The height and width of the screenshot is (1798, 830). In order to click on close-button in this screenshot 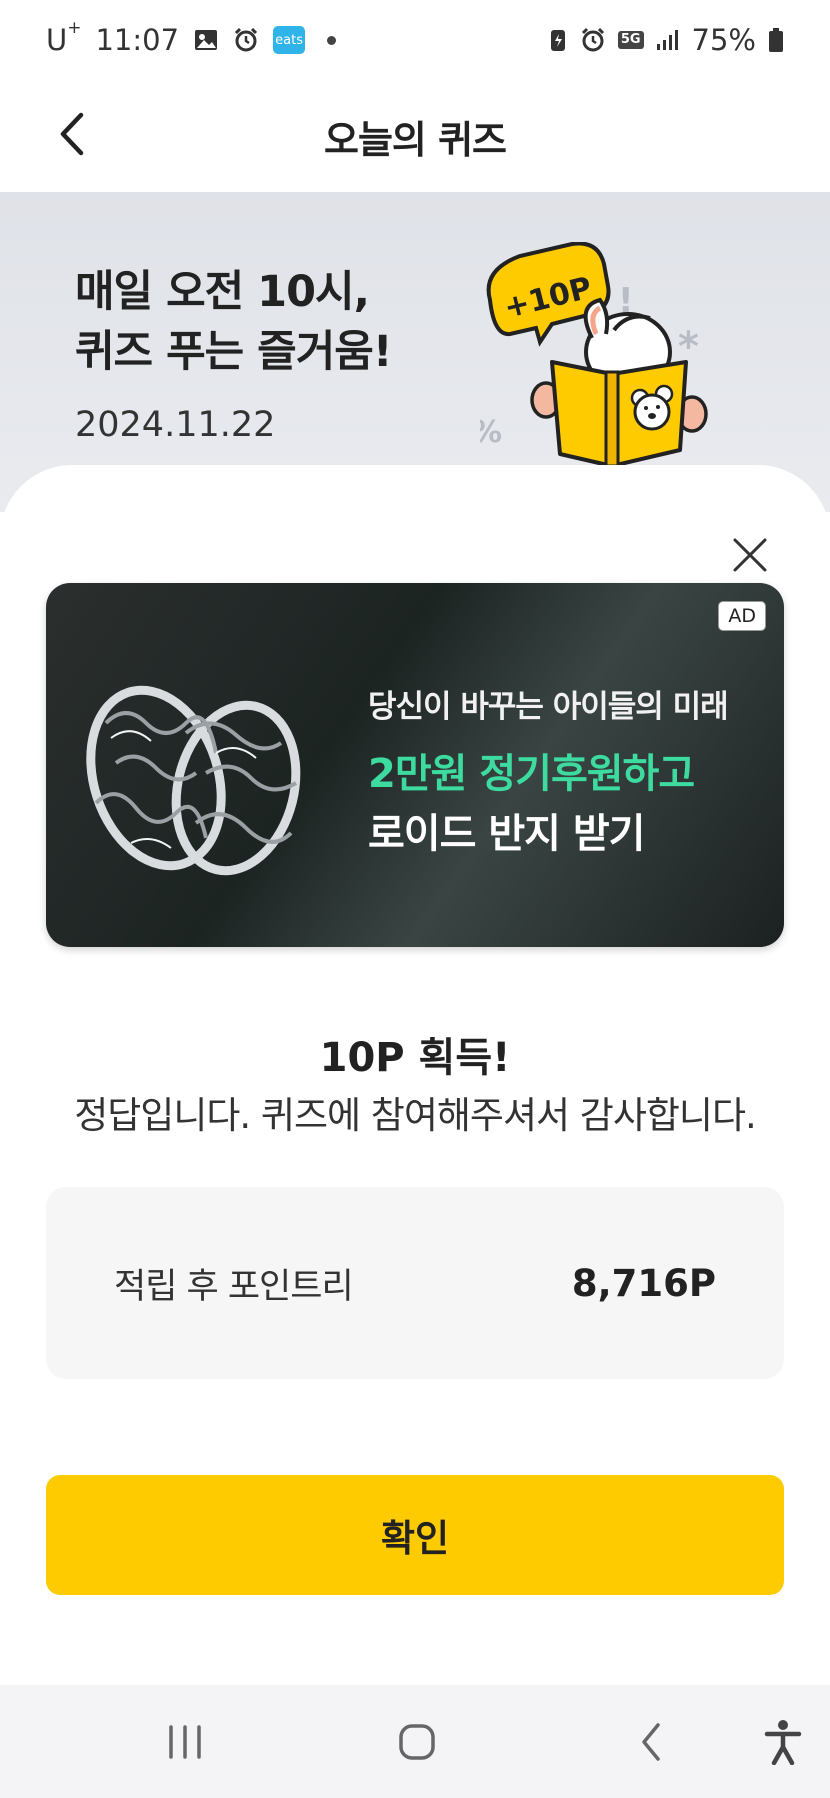, I will do `click(750, 555)`.